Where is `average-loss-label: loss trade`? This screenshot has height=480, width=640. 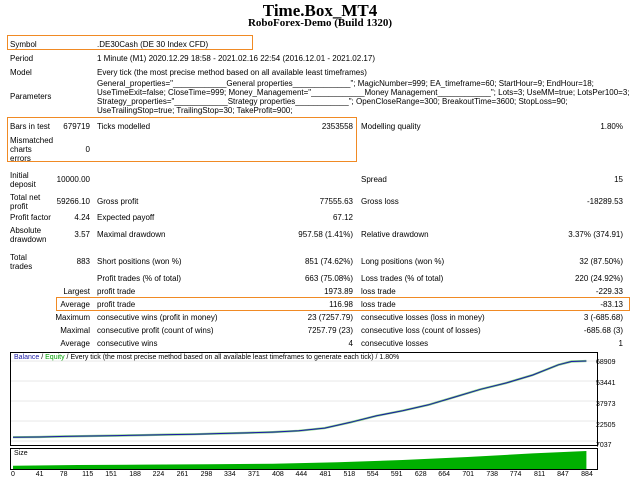 average-loss-label: loss trade is located at coordinates (378, 304).